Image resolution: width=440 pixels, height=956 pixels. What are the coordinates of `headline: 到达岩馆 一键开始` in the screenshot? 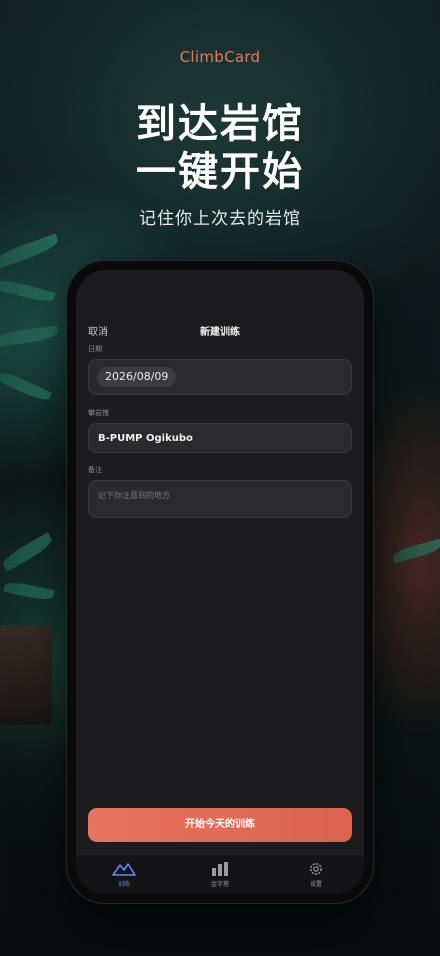 It's located at (220, 148).